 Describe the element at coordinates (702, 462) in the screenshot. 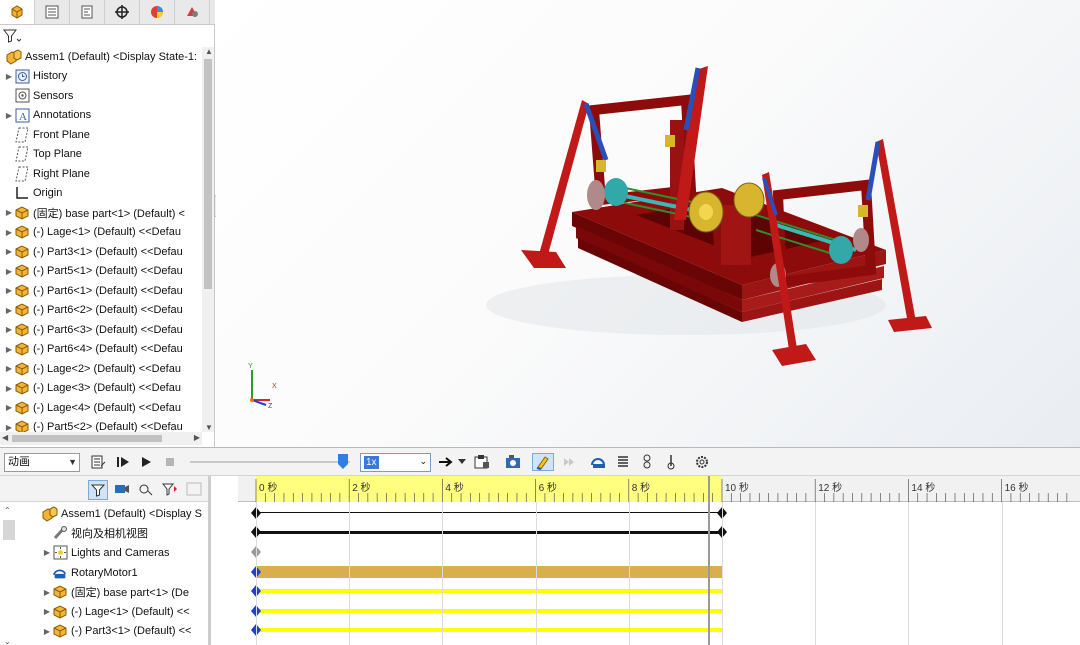

I see `motion-study-properties-button` at that location.